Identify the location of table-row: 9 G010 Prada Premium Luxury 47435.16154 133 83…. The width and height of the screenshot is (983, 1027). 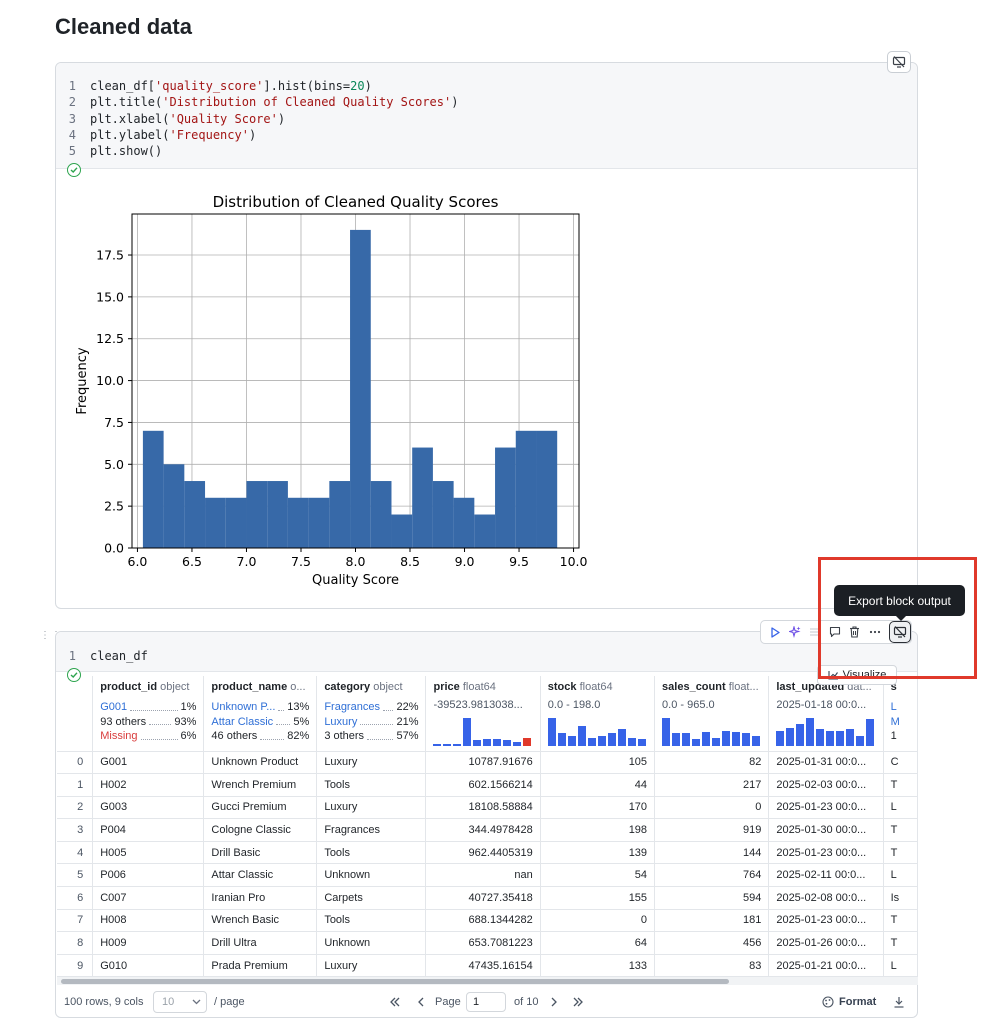
(487, 965).